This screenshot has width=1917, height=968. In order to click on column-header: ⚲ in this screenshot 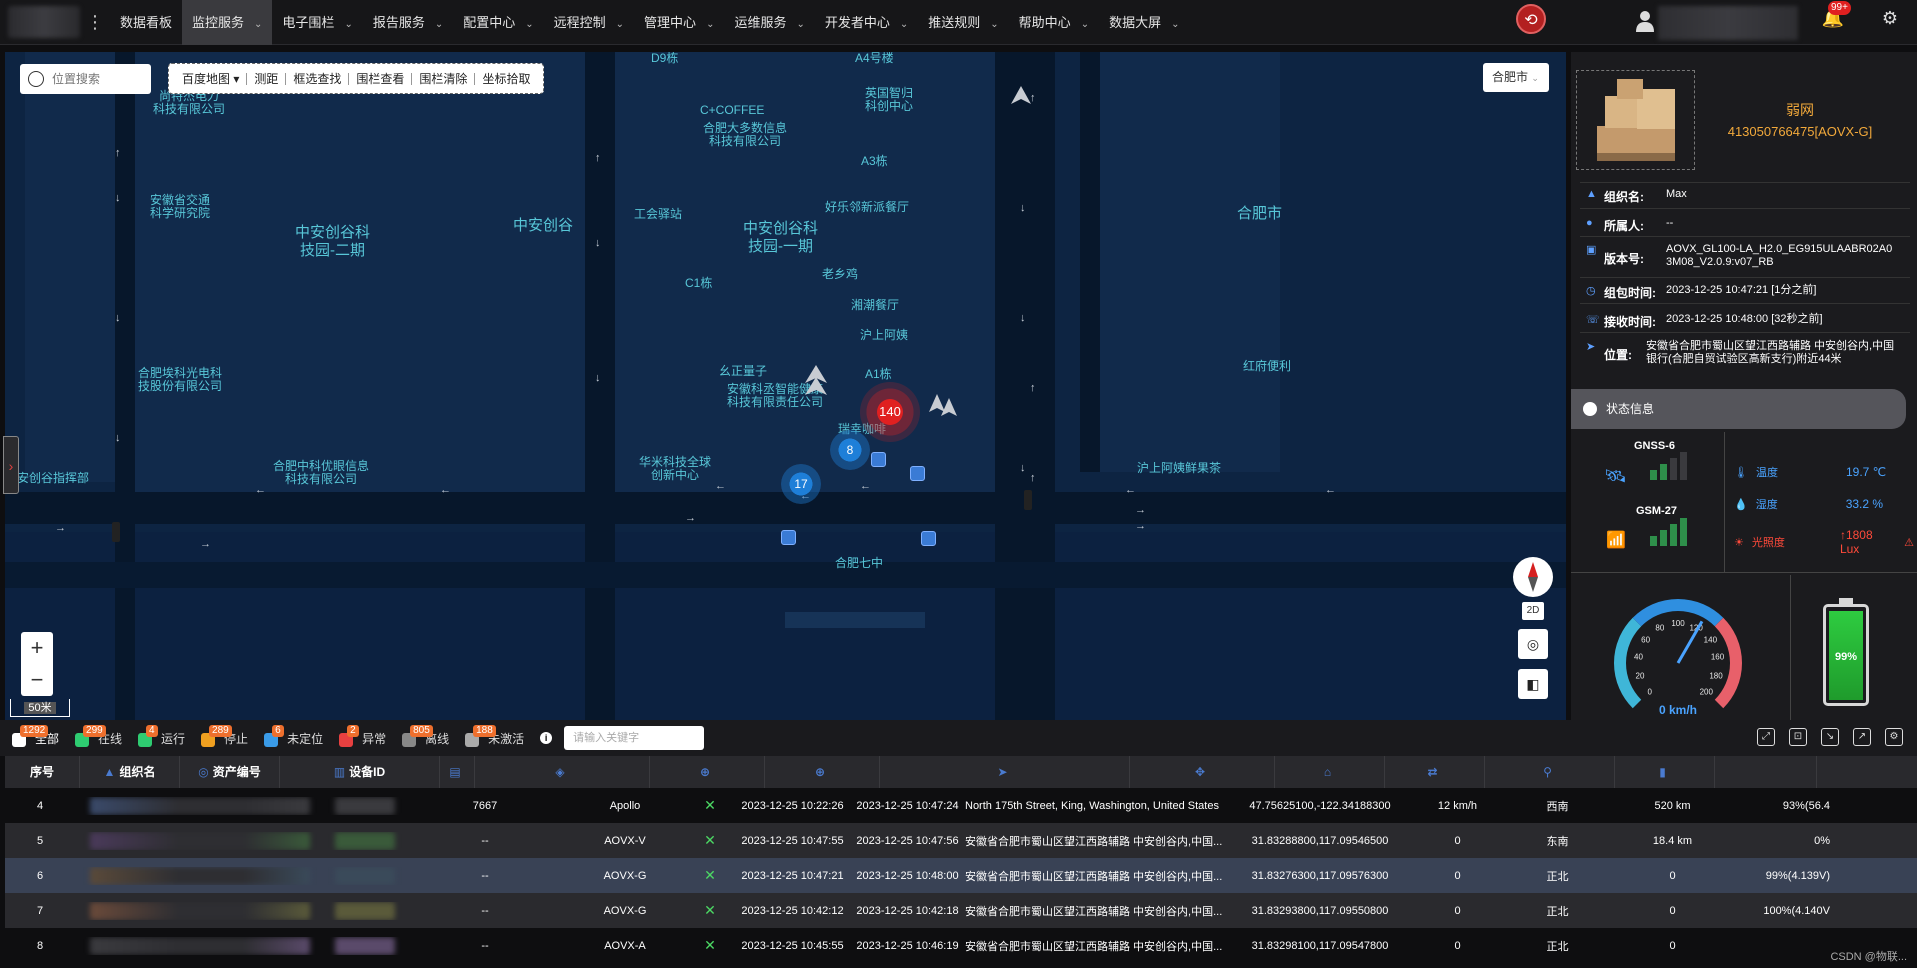, I will do `click(1550, 772)`.